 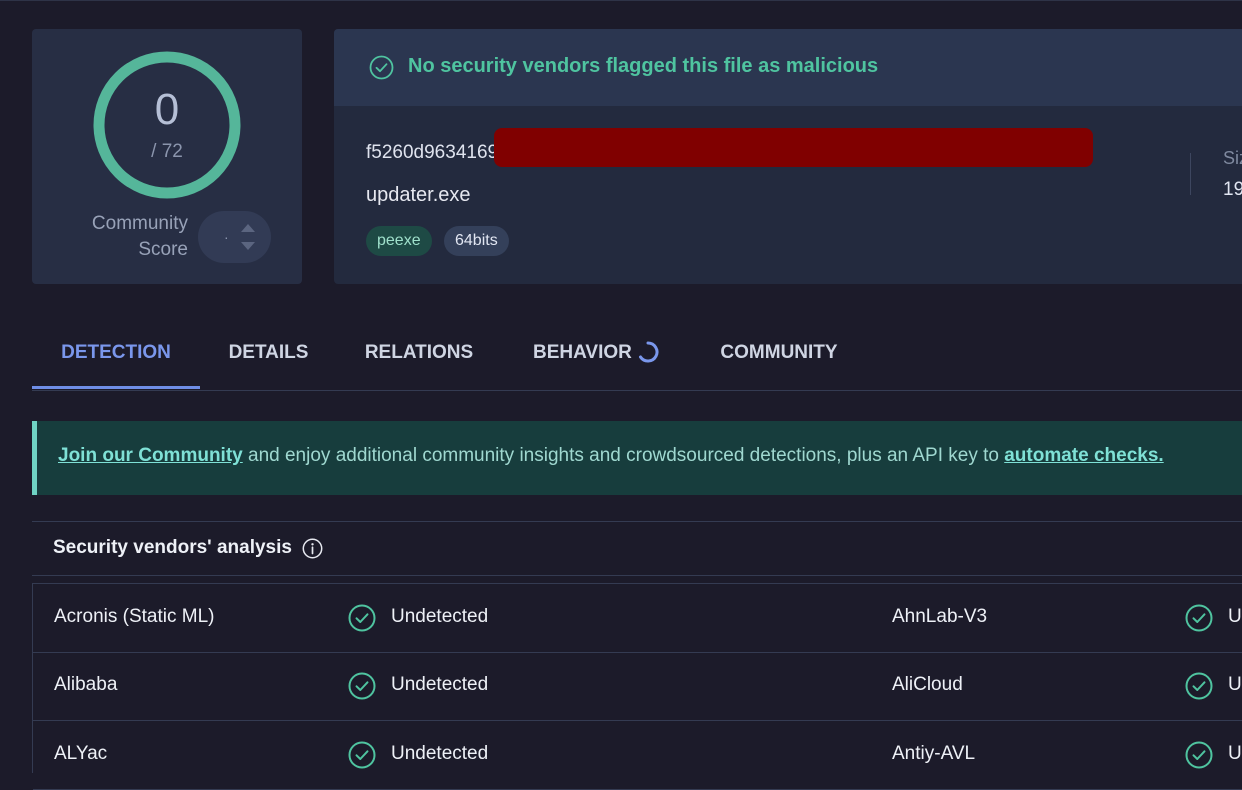 I want to click on summary-divider, so click(x=1190, y=174).